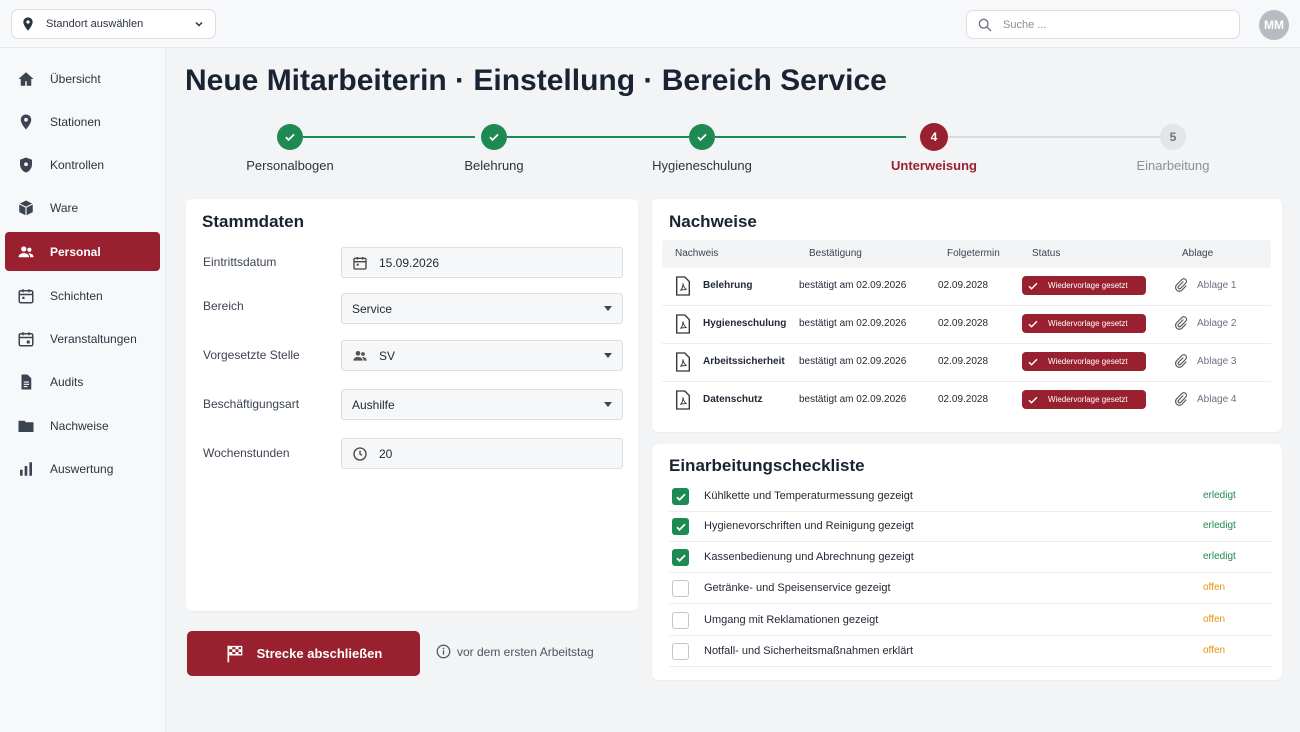 Image resolution: width=1300 pixels, height=732 pixels. Describe the element at coordinates (598, 137) in the screenshot. I see `step-connector` at that location.